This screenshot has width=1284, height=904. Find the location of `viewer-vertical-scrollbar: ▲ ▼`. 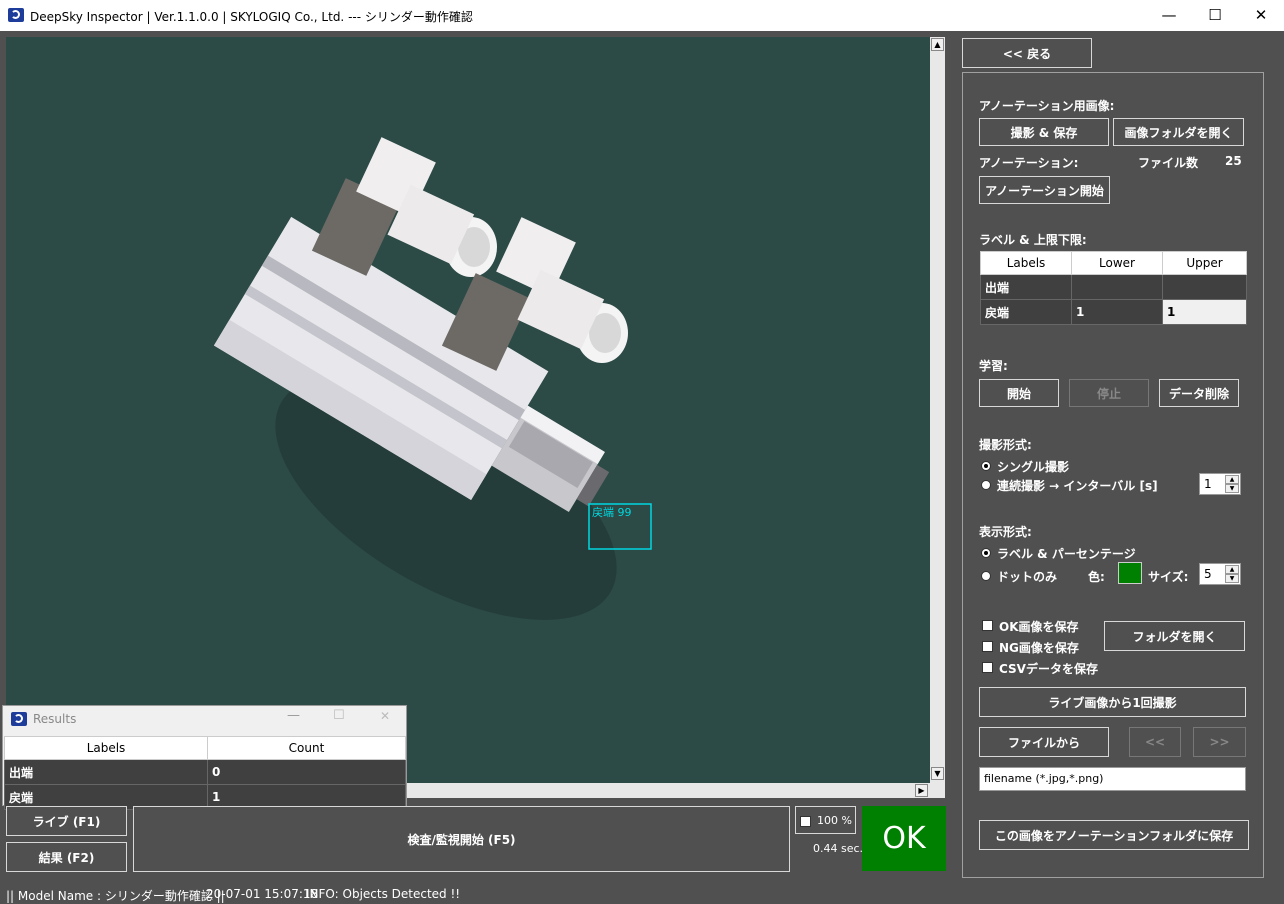

viewer-vertical-scrollbar: ▲ ▼ is located at coordinates (937, 410).